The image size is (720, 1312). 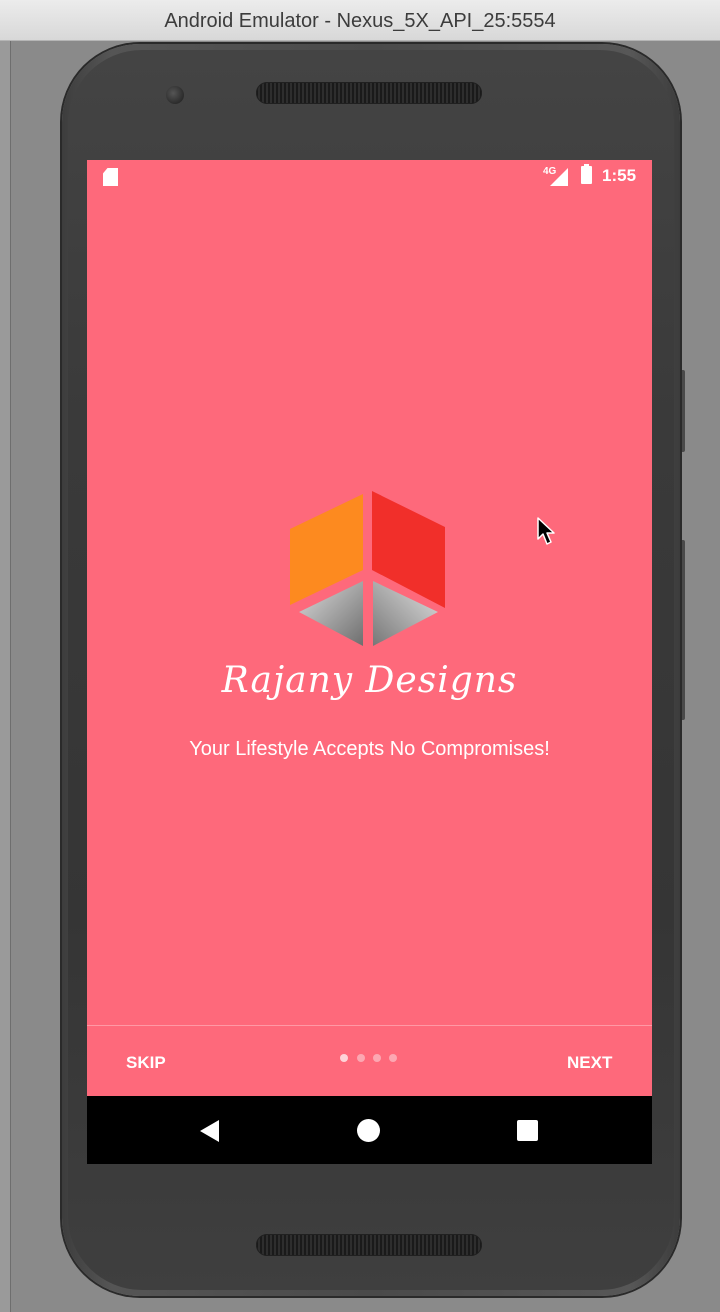 What do you see at coordinates (367, 568) in the screenshot?
I see `rajany-logo` at bounding box center [367, 568].